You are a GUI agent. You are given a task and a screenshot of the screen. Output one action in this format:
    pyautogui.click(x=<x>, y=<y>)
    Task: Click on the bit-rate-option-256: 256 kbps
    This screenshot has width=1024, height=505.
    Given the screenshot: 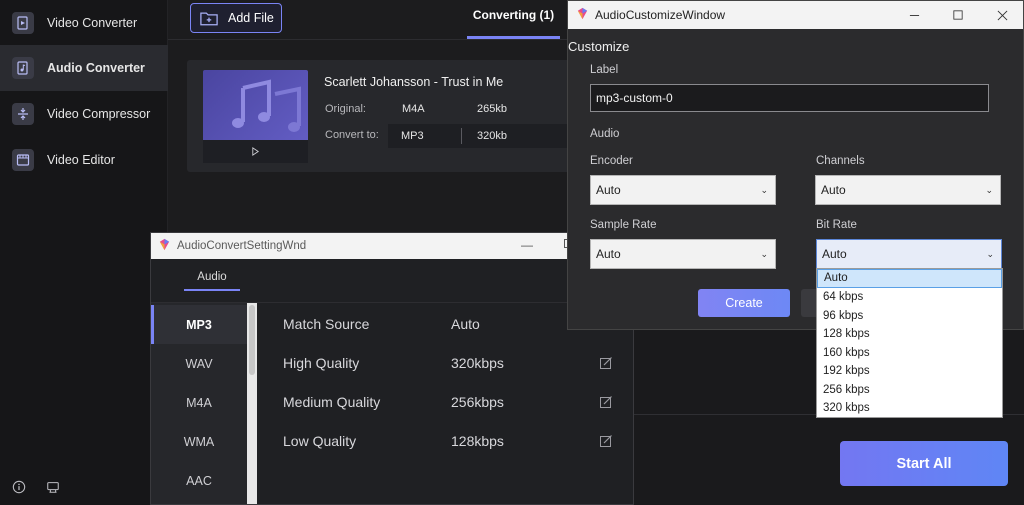 What is the action you would take?
    pyautogui.click(x=909, y=390)
    